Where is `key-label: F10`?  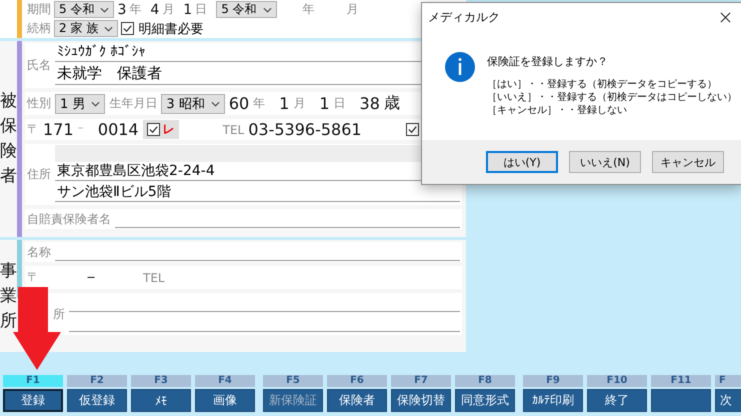 key-label: F10 is located at coordinates (617, 381).